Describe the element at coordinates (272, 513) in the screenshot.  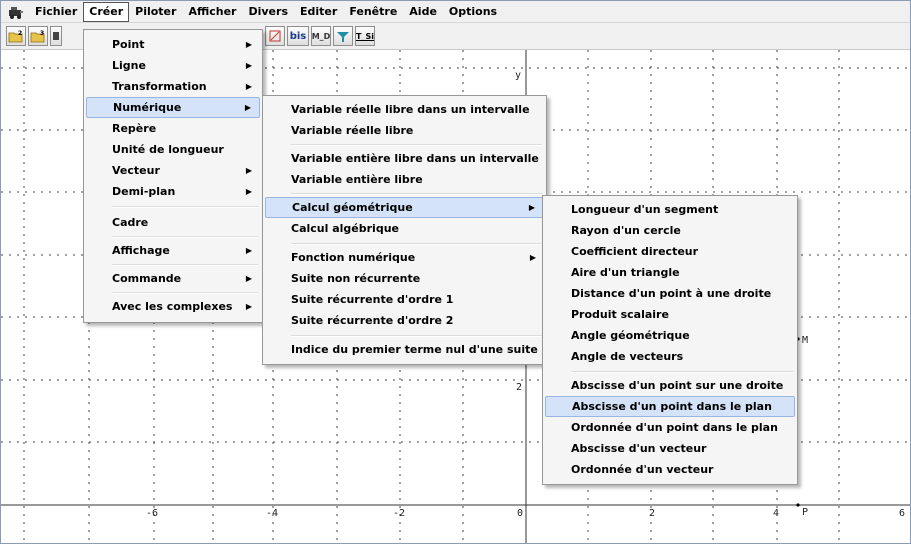
I see `x-tick-label: -4` at that location.